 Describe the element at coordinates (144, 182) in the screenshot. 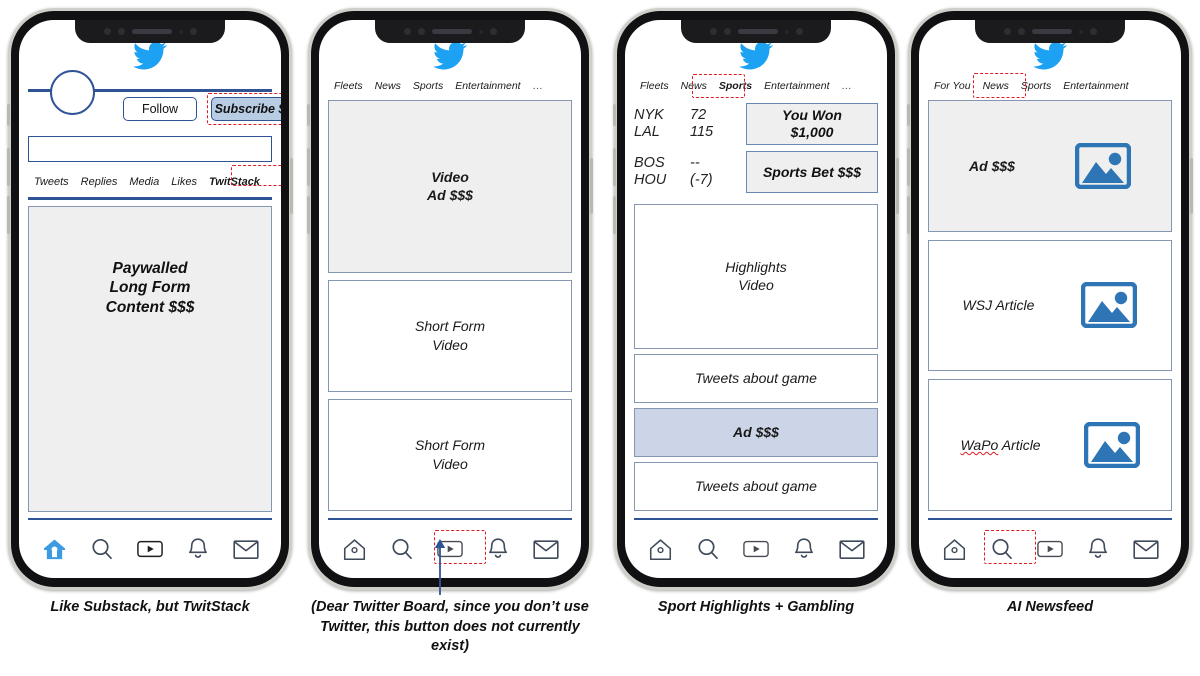

I see `profile-tab-media: Media` at that location.